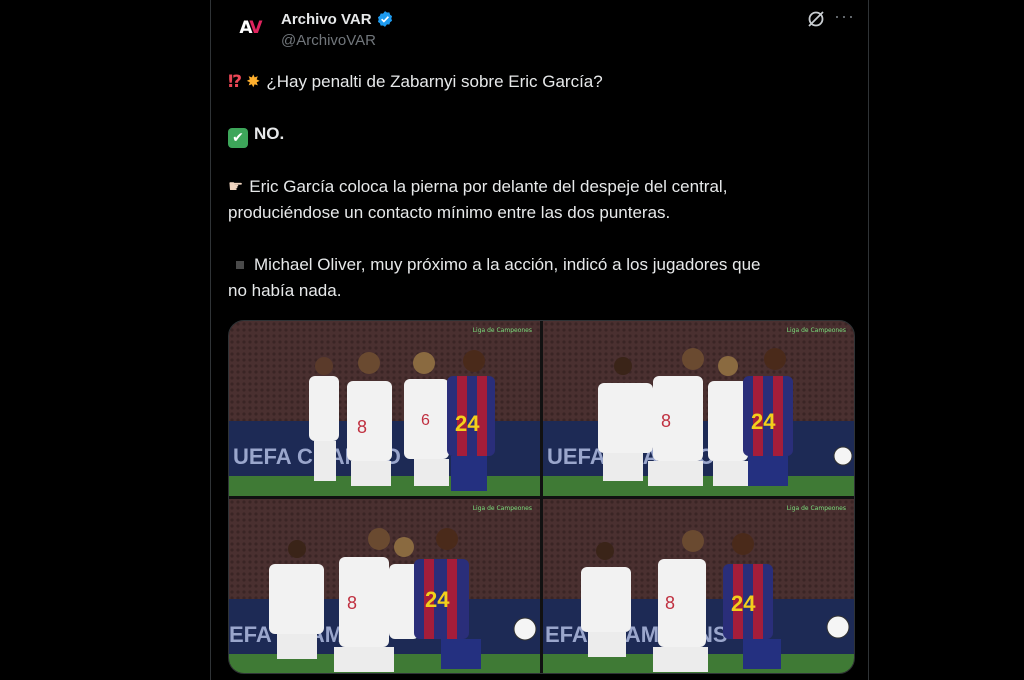  What do you see at coordinates (269, 133) in the screenshot?
I see `answer-text: NO.` at bounding box center [269, 133].